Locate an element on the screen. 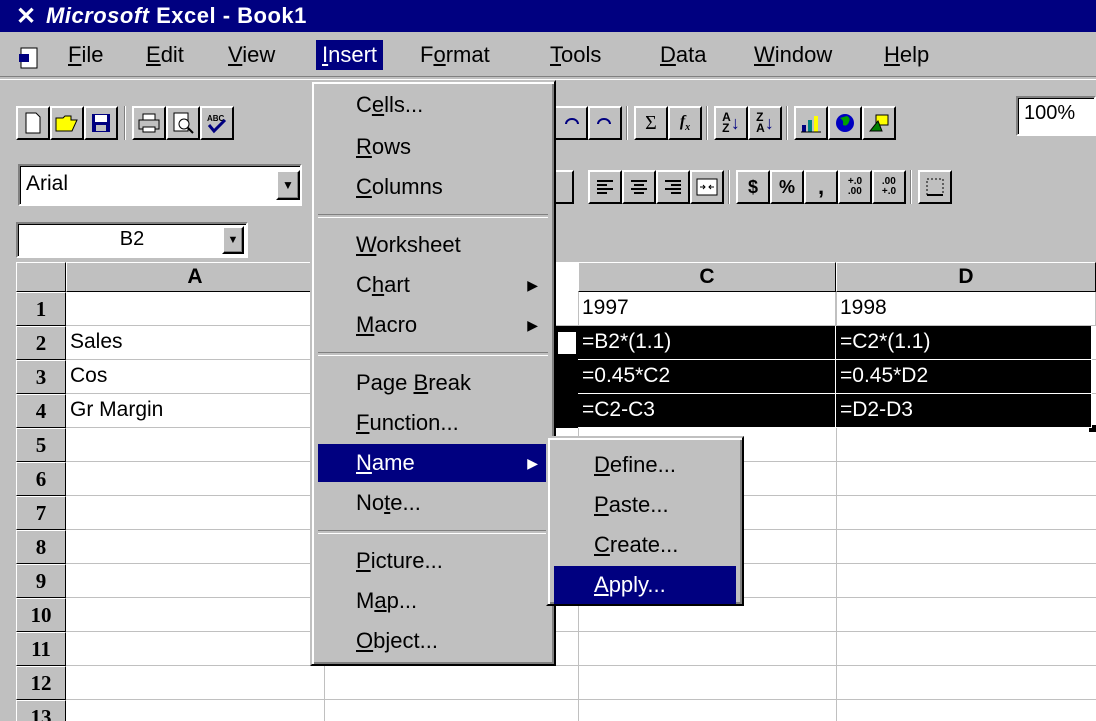  align-center-icon is located at coordinates (639, 187).